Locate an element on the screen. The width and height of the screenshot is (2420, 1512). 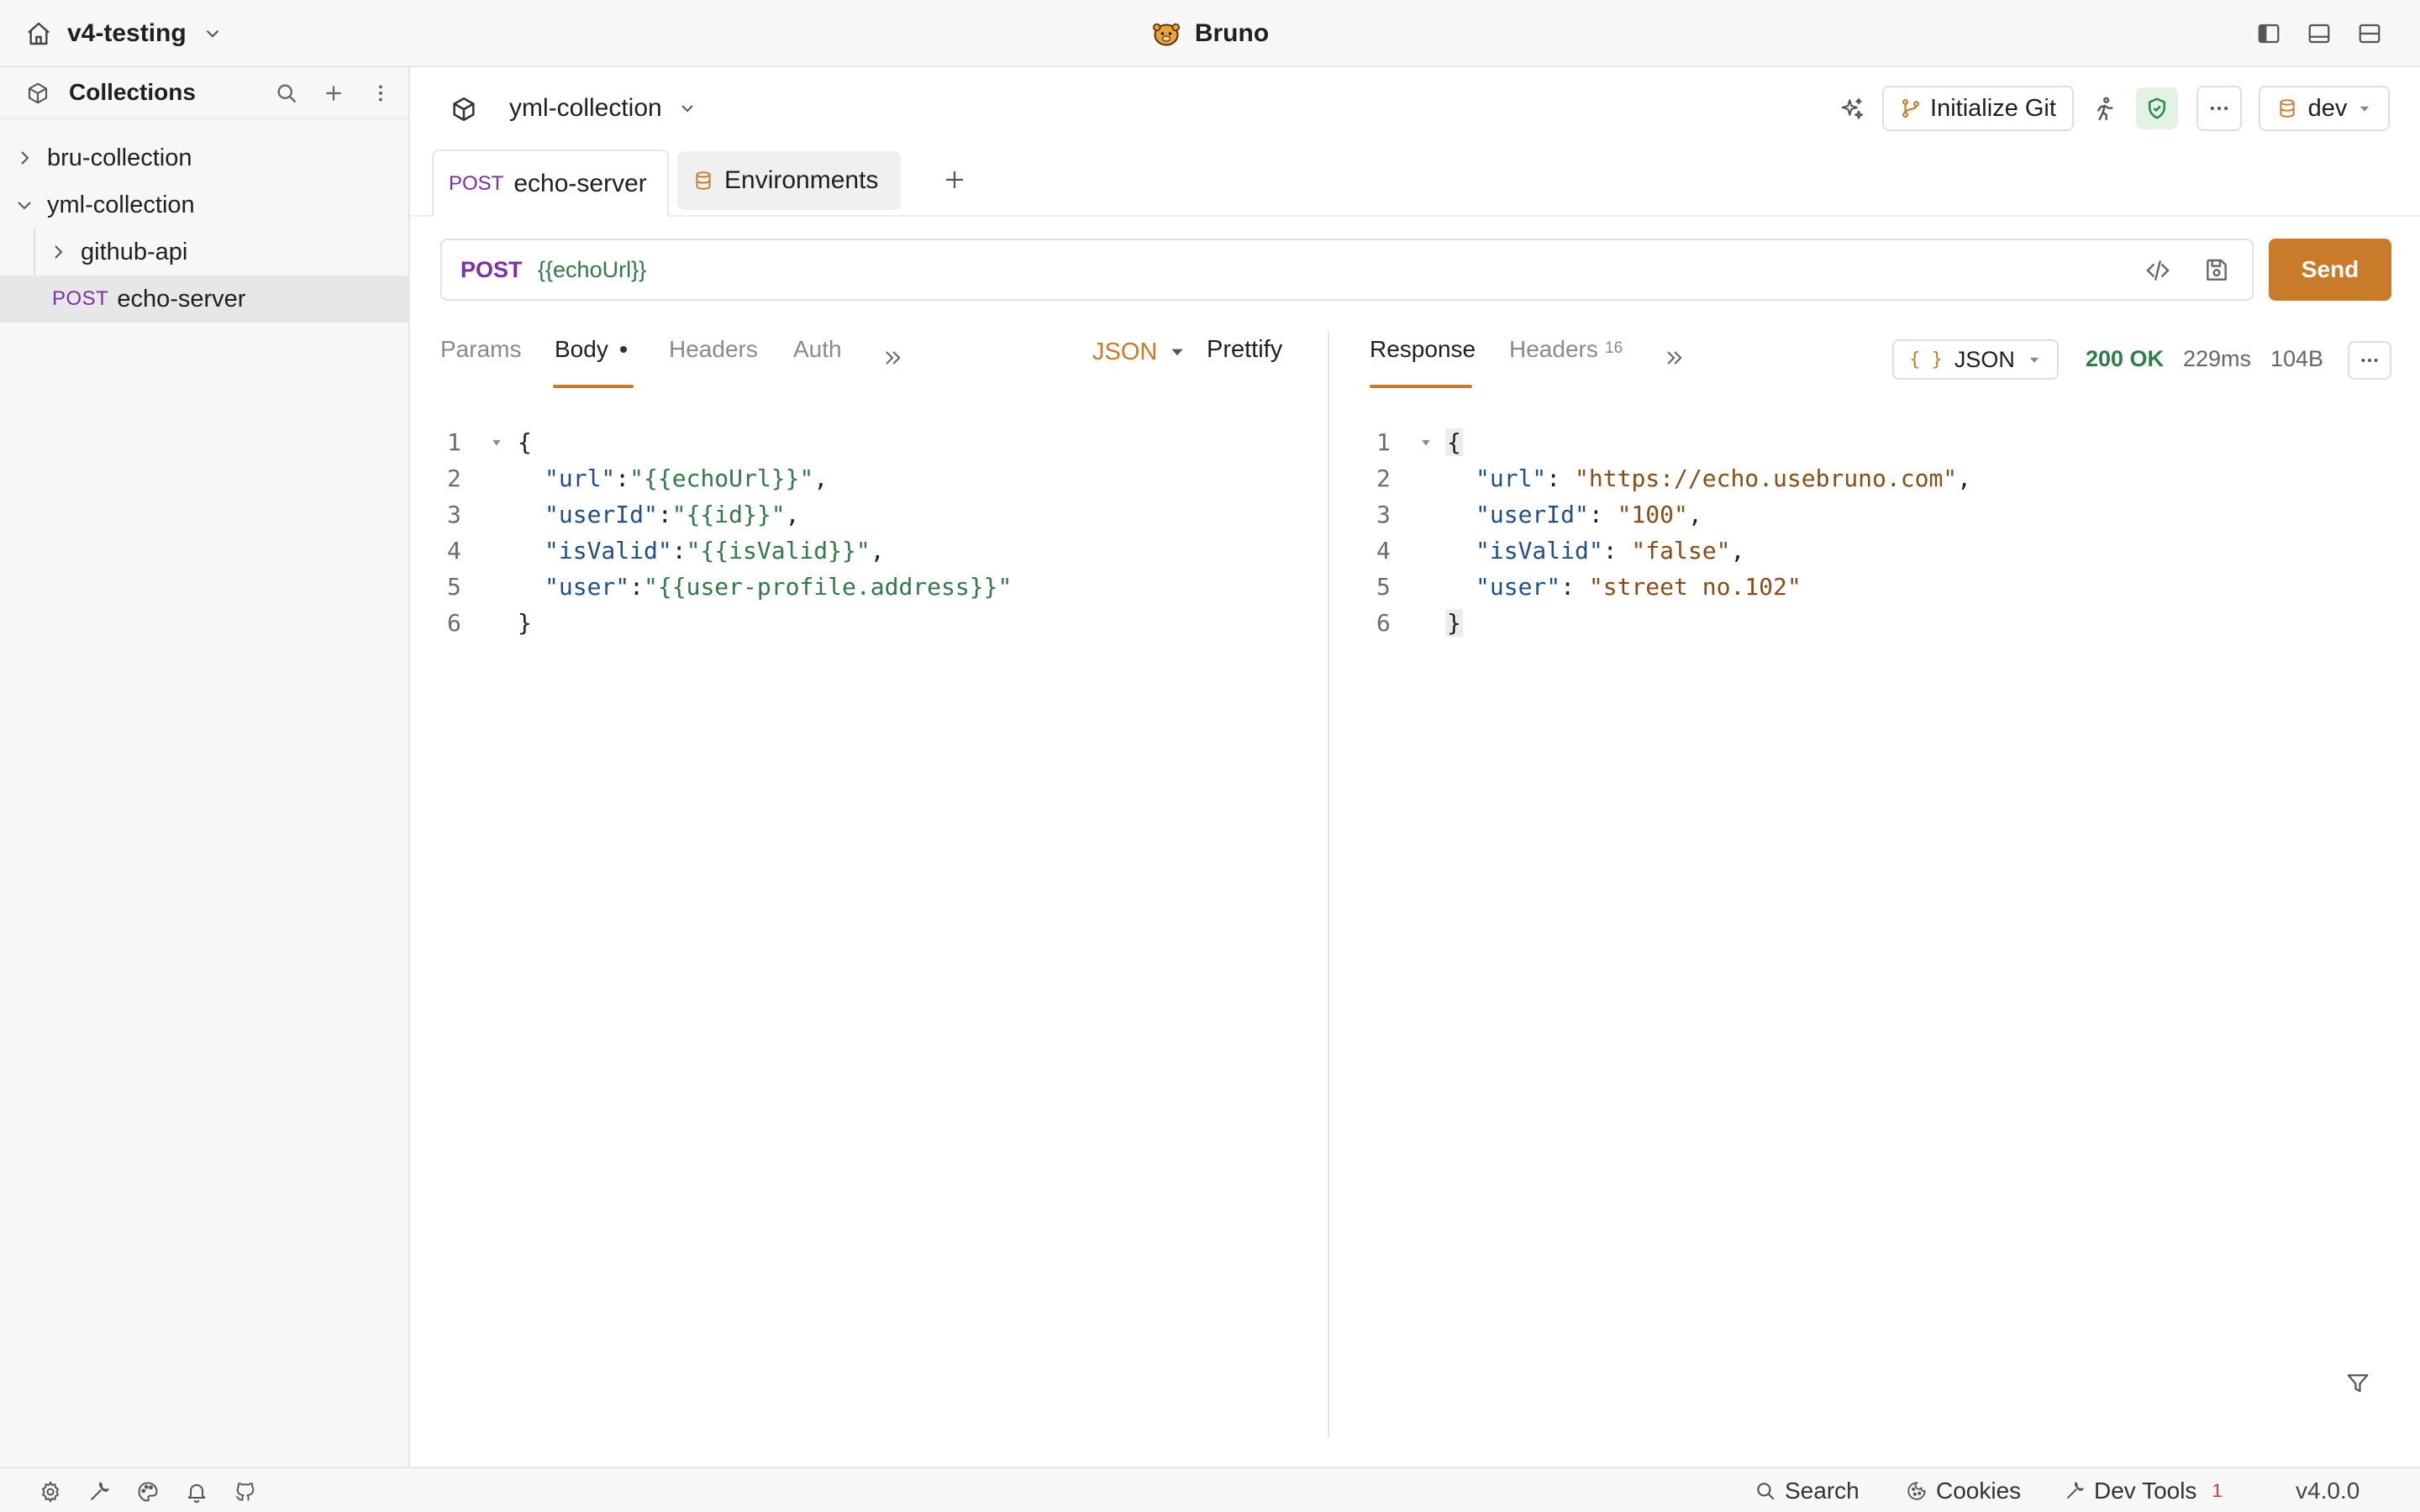
response-format-select: { } JSON is located at coordinates (1976, 359).